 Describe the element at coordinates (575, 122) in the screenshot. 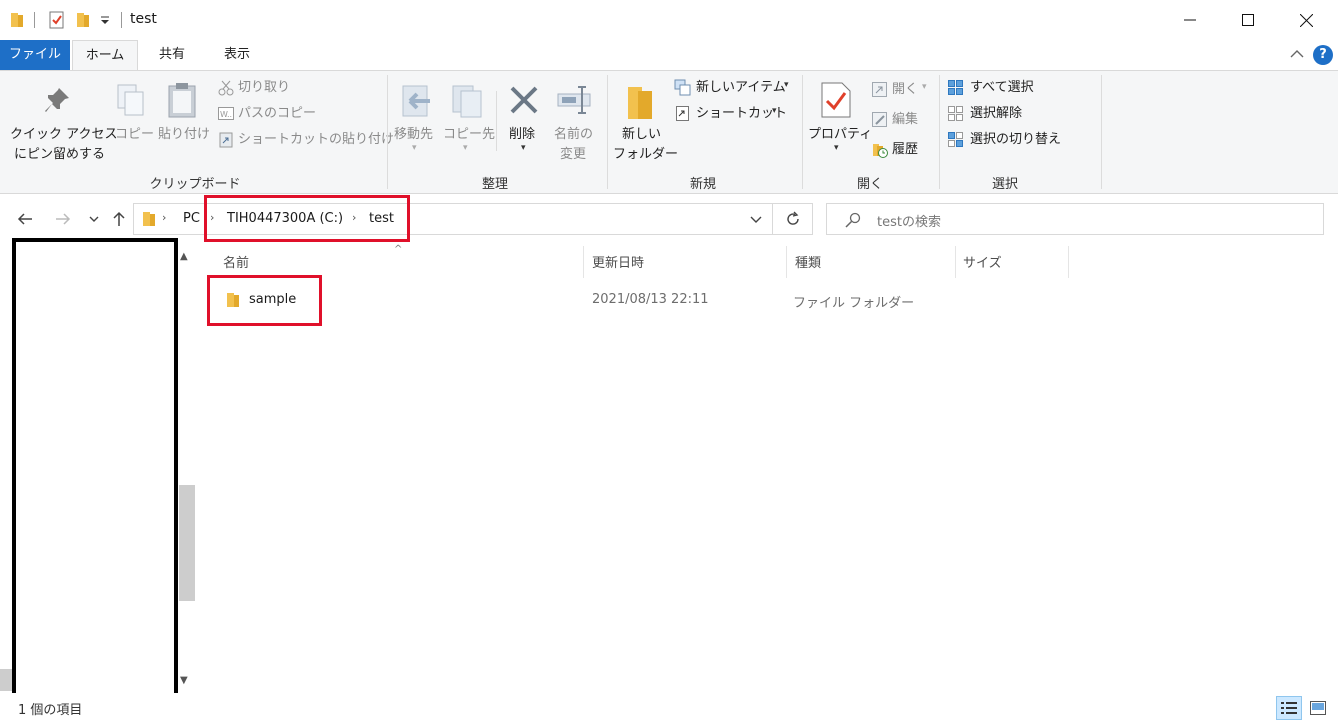

I see `rename-button: 名前の 変更` at that location.